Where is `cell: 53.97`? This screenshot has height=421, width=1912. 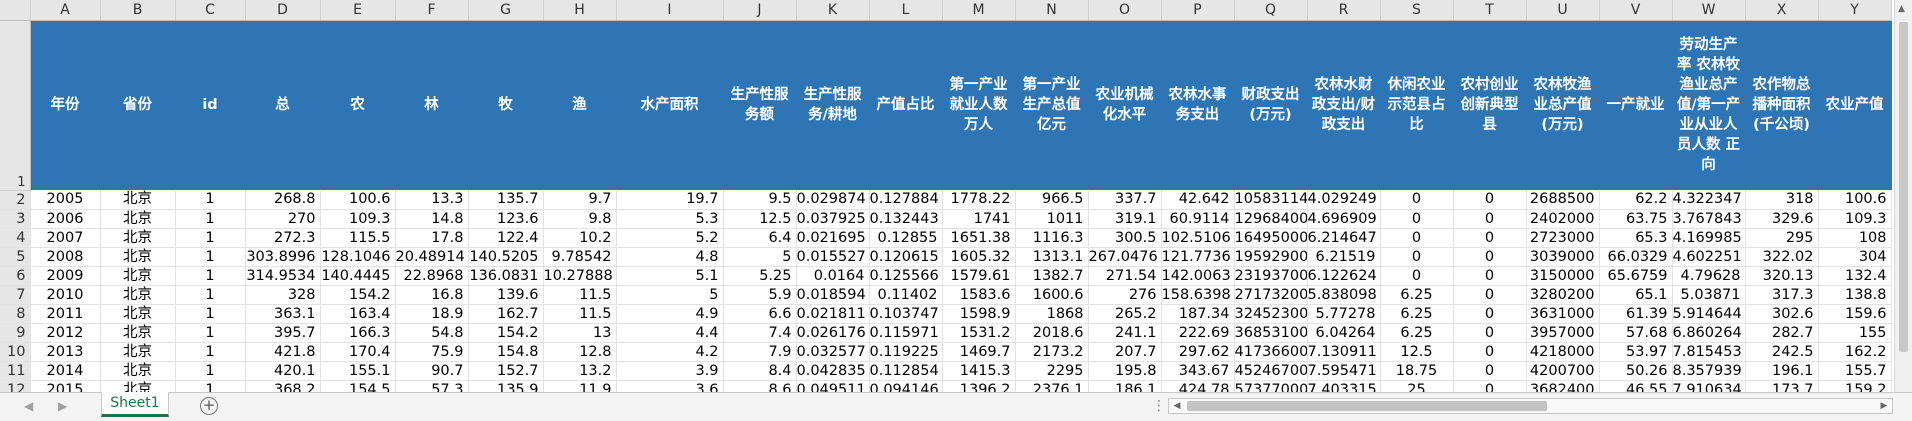 cell: 53.97 is located at coordinates (1636, 352).